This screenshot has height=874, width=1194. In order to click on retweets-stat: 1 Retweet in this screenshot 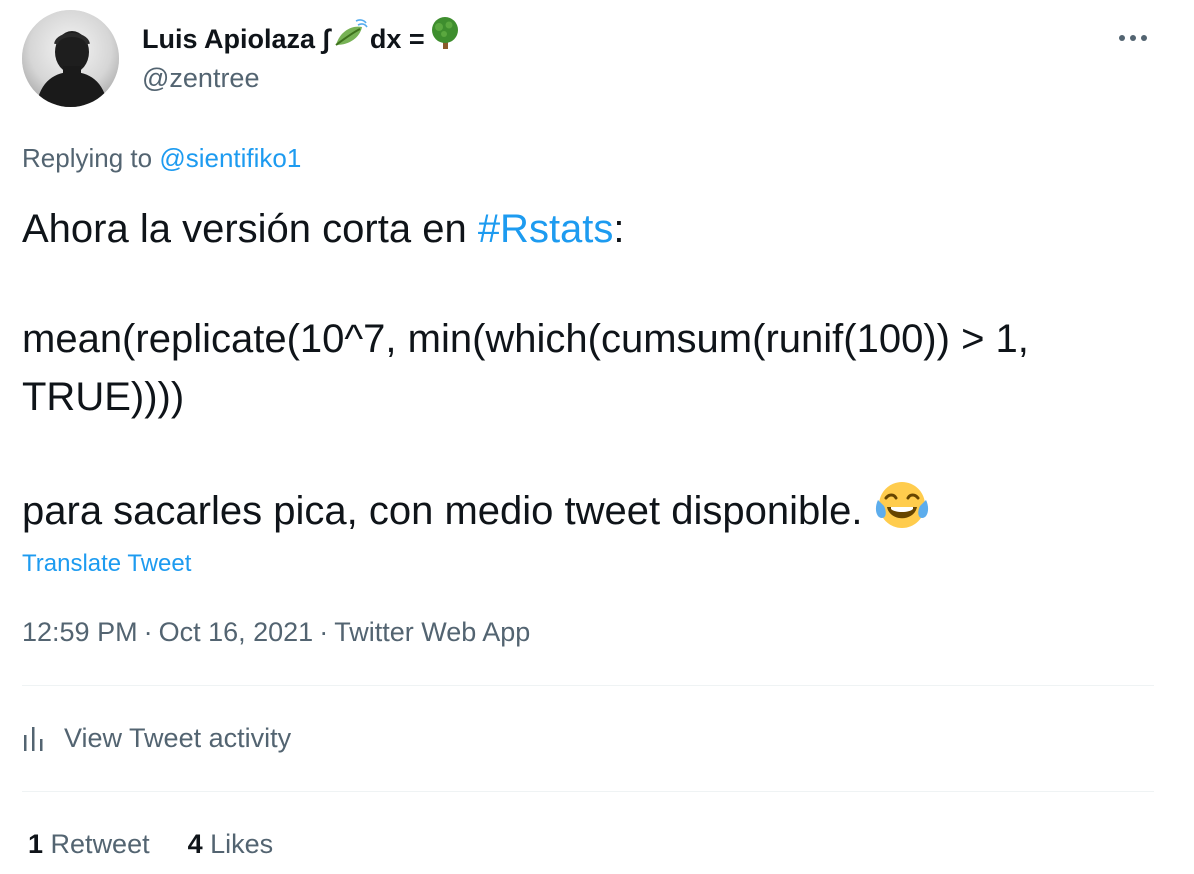, I will do `click(89, 844)`.